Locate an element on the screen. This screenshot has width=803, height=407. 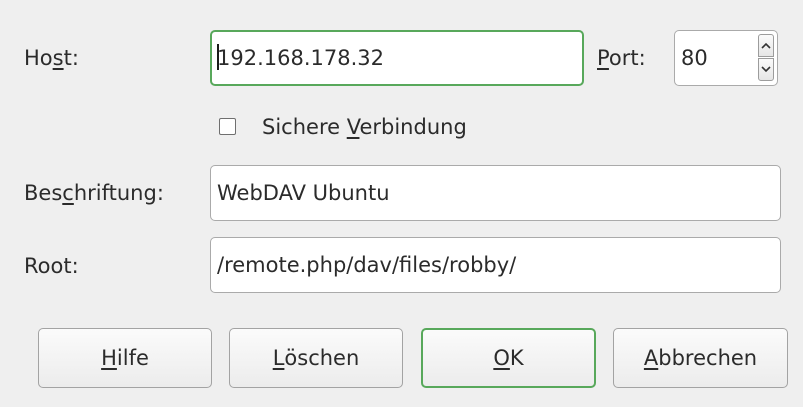
root-input: /remote.php/dav/files/robby/ is located at coordinates (495, 265).